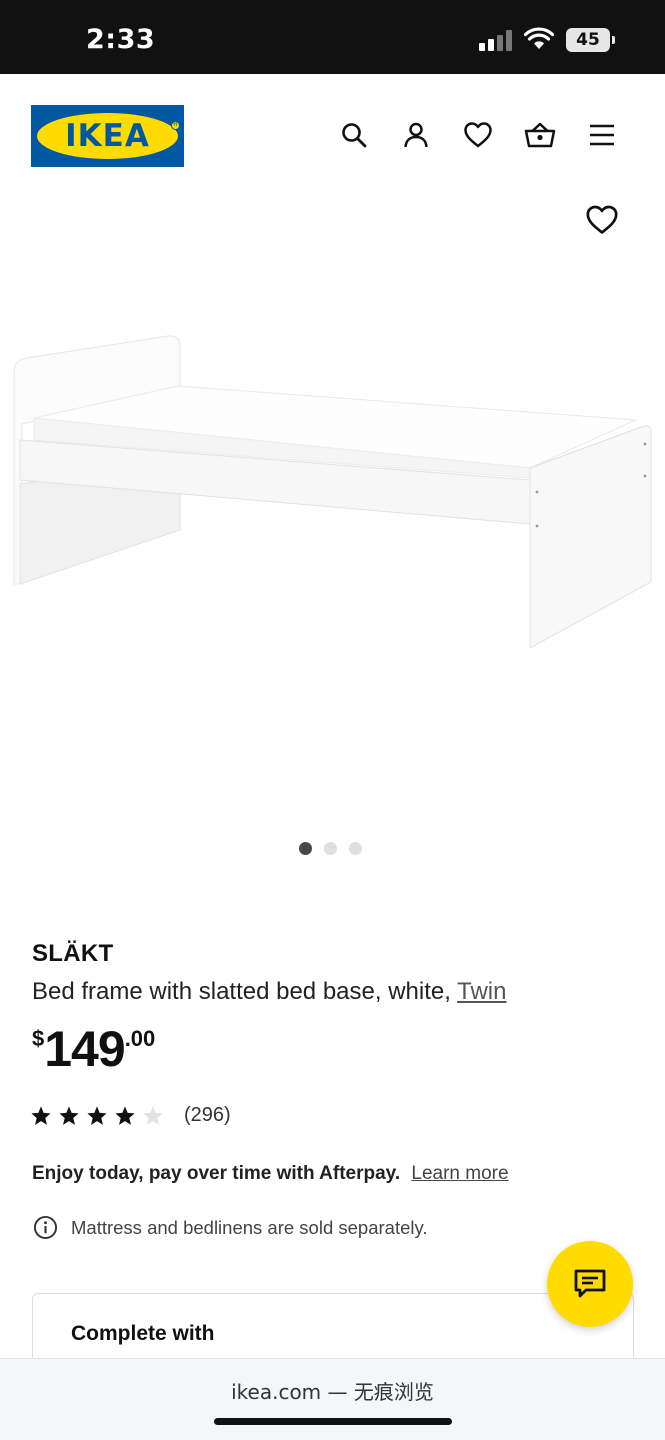 The image size is (665, 1440). What do you see at coordinates (241, 991) in the screenshot?
I see `product-description-text: Bed frame with slatted bed base, white,` at bounding box center [241, 991].